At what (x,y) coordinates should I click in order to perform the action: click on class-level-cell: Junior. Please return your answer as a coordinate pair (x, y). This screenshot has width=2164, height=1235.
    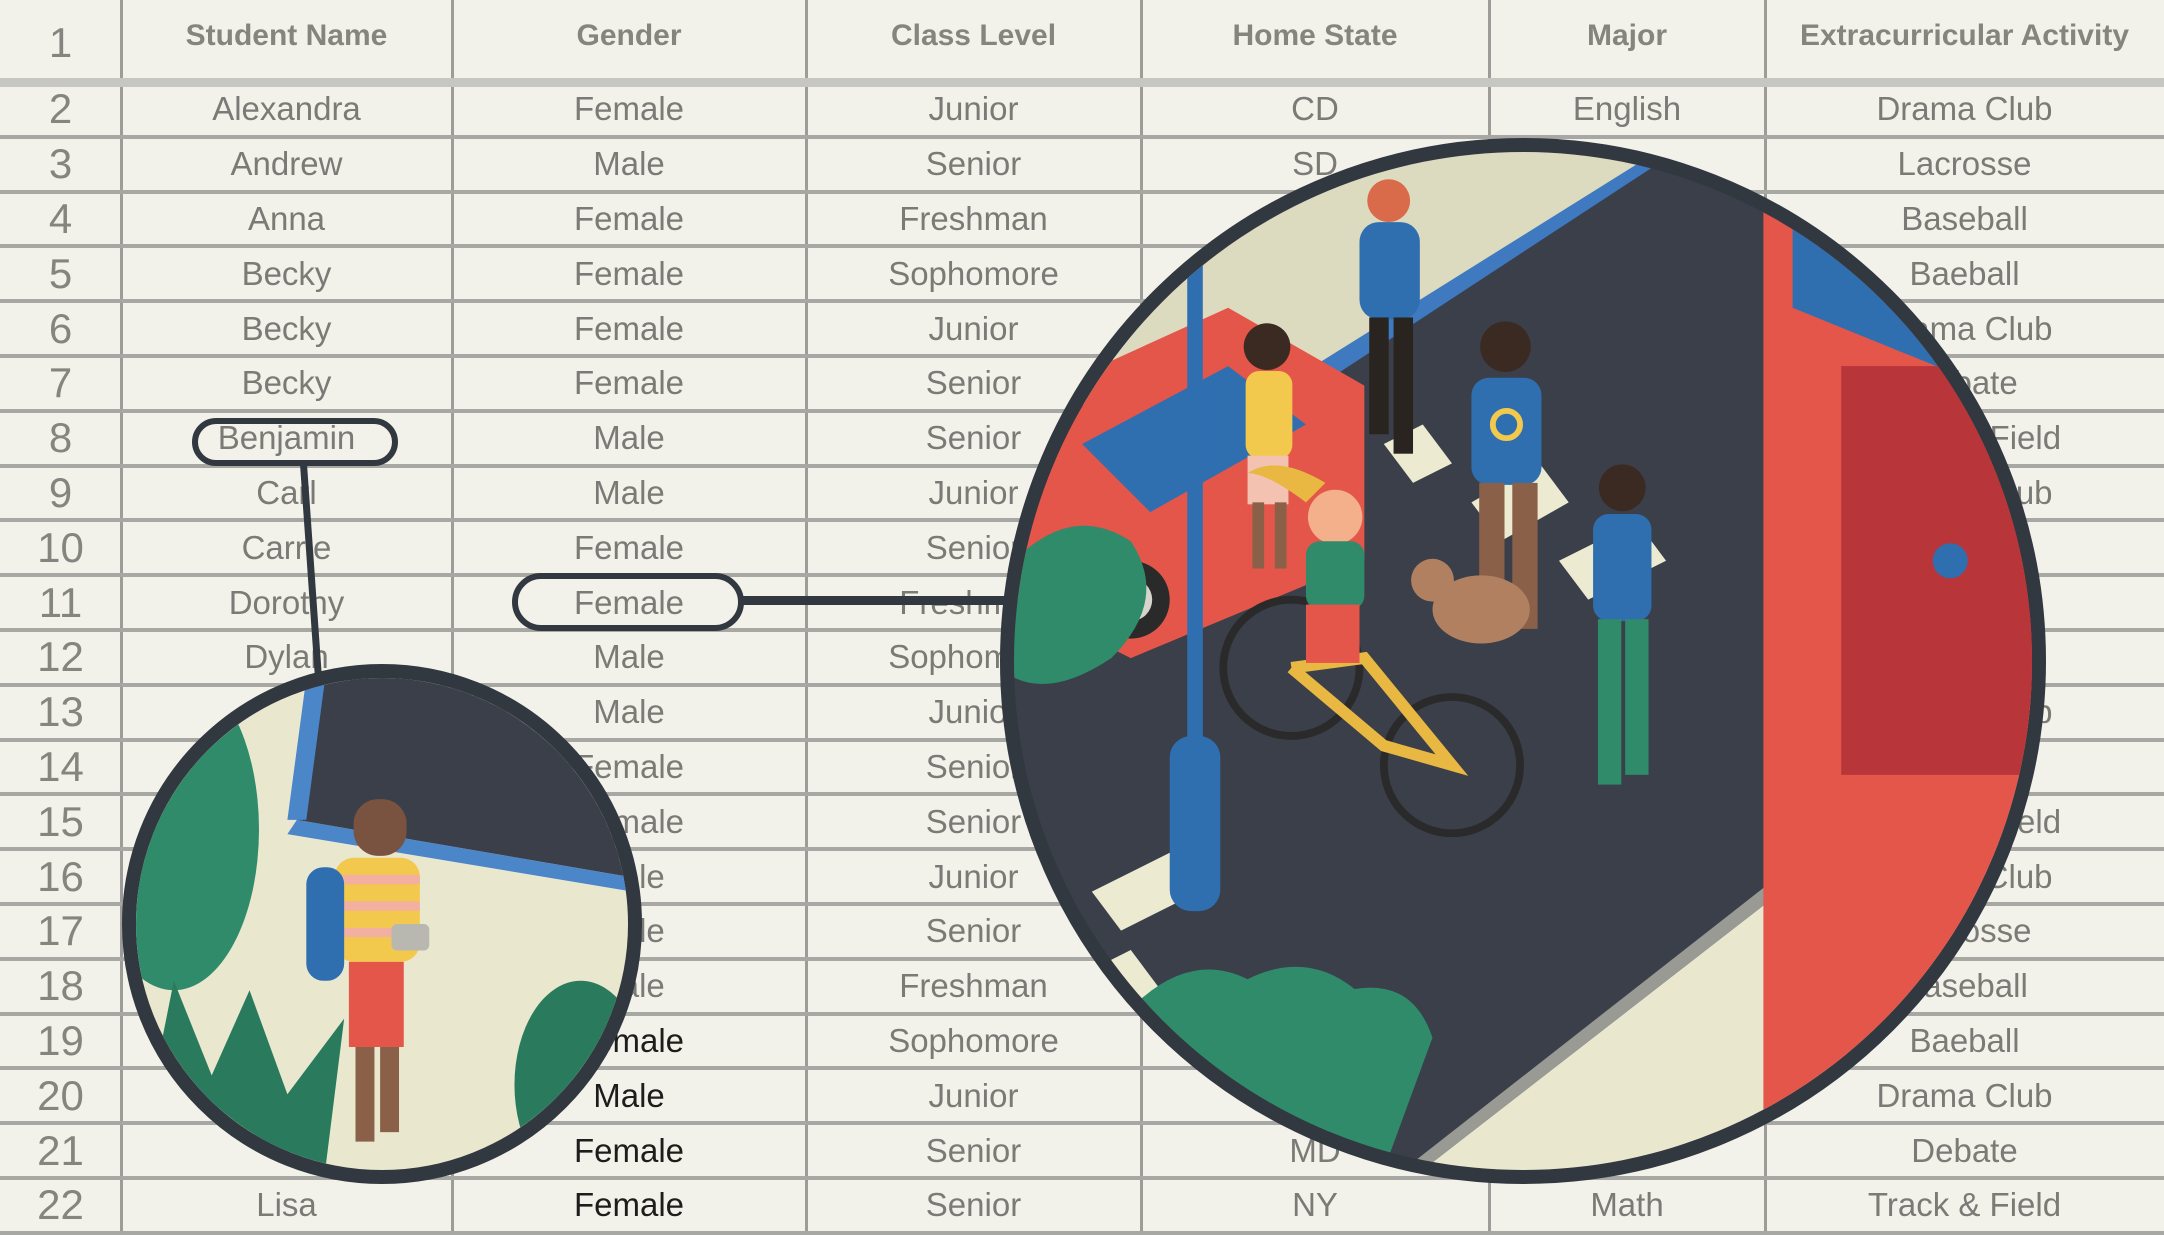
    Looking at the image, I should click on (973, 109).